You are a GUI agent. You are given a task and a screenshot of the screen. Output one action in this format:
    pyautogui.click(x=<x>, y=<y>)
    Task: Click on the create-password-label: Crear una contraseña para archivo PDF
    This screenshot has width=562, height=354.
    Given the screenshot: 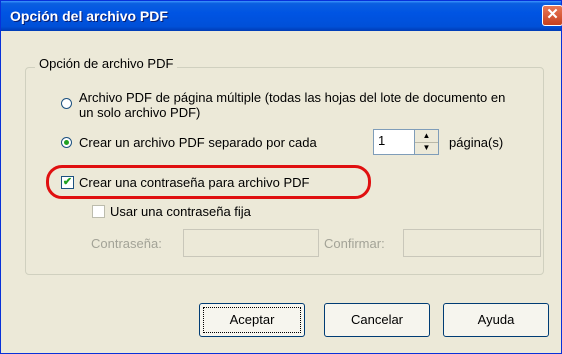 What is the action you would take?
    pyautogui.click(x=194, y=182)
    